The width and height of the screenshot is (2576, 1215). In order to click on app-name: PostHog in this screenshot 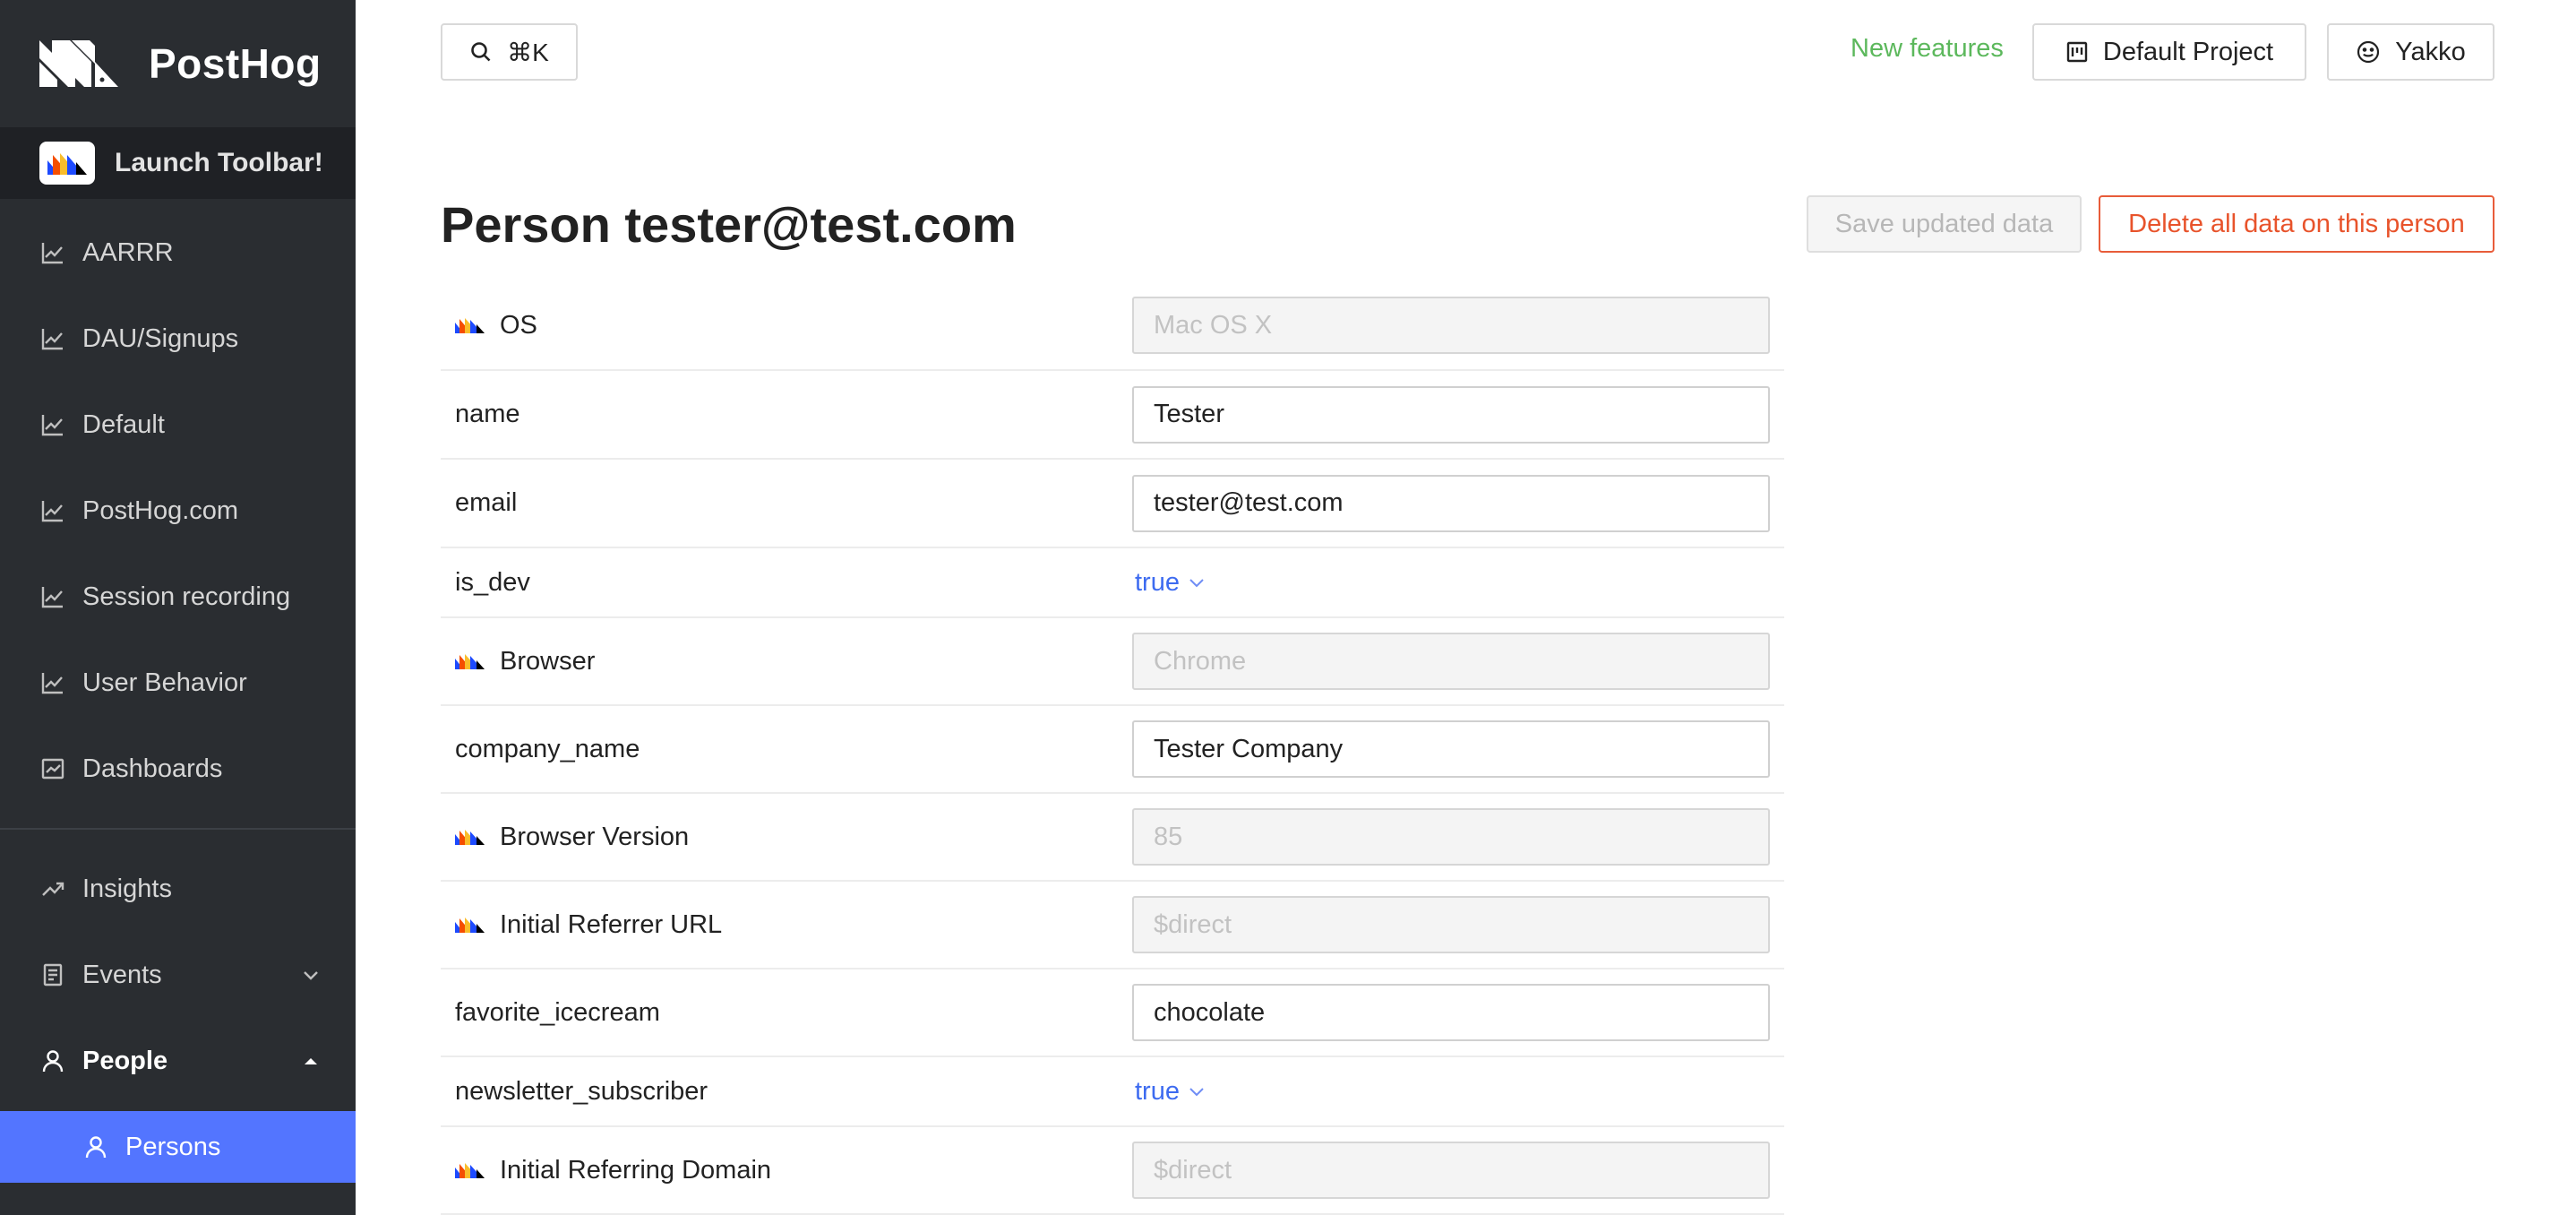, I will do `click(235, 63)`.